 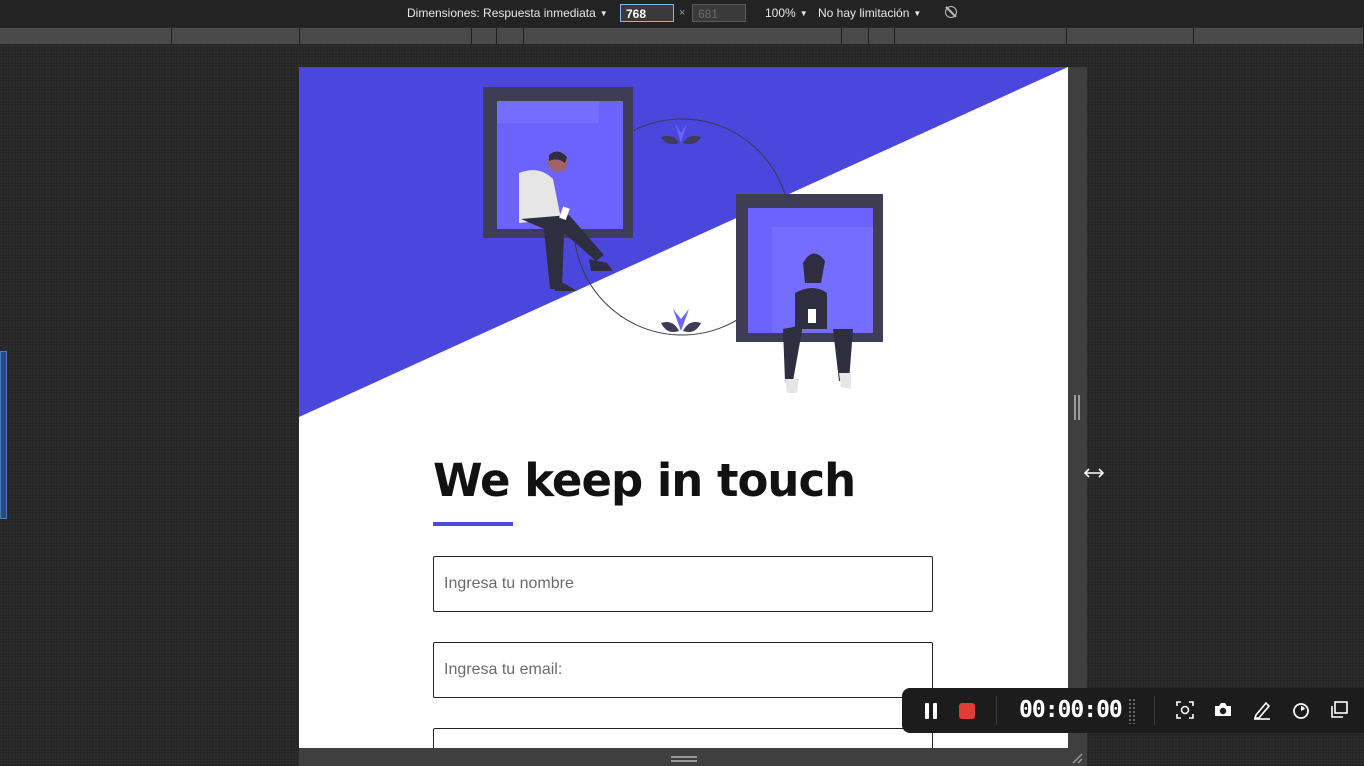 I want to click on name-input, so click(x=683, y=584).